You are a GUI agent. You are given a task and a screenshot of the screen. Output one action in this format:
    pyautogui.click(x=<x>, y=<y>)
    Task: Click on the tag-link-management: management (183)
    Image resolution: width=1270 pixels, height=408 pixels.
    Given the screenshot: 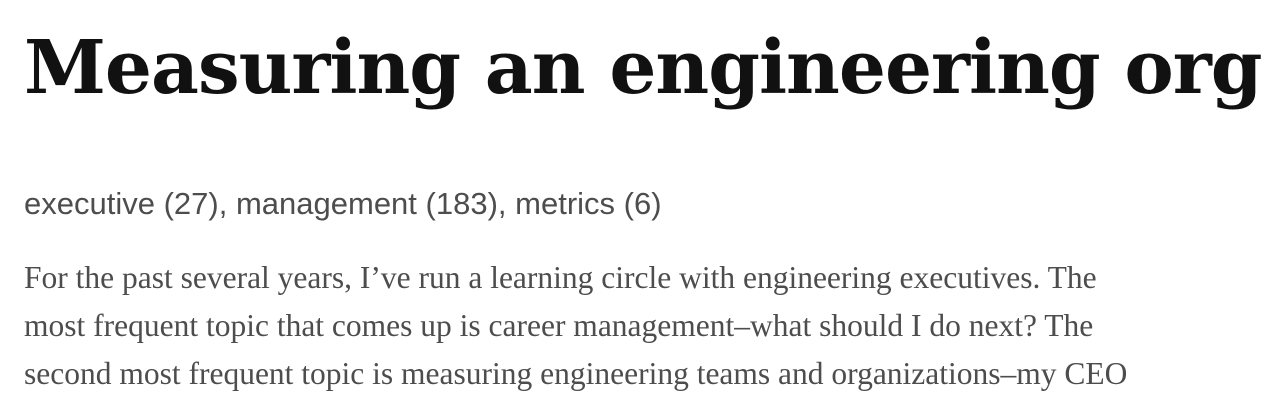 What is the action you would take?
    pyautogui.click(x=367, y=203)
    